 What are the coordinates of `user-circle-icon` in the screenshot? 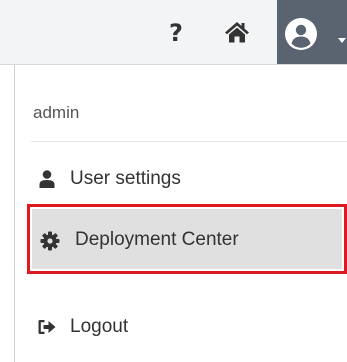 It's located at (301, 34).